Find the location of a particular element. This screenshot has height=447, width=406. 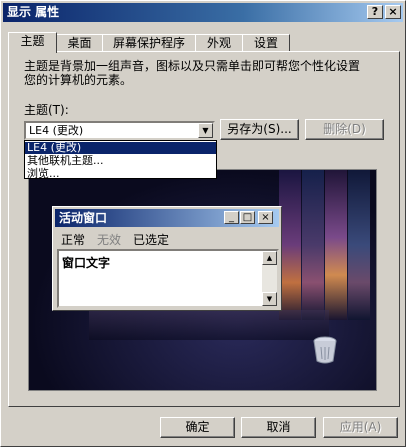

tab-appearance: 外观 is located at coordinates (219, 43).